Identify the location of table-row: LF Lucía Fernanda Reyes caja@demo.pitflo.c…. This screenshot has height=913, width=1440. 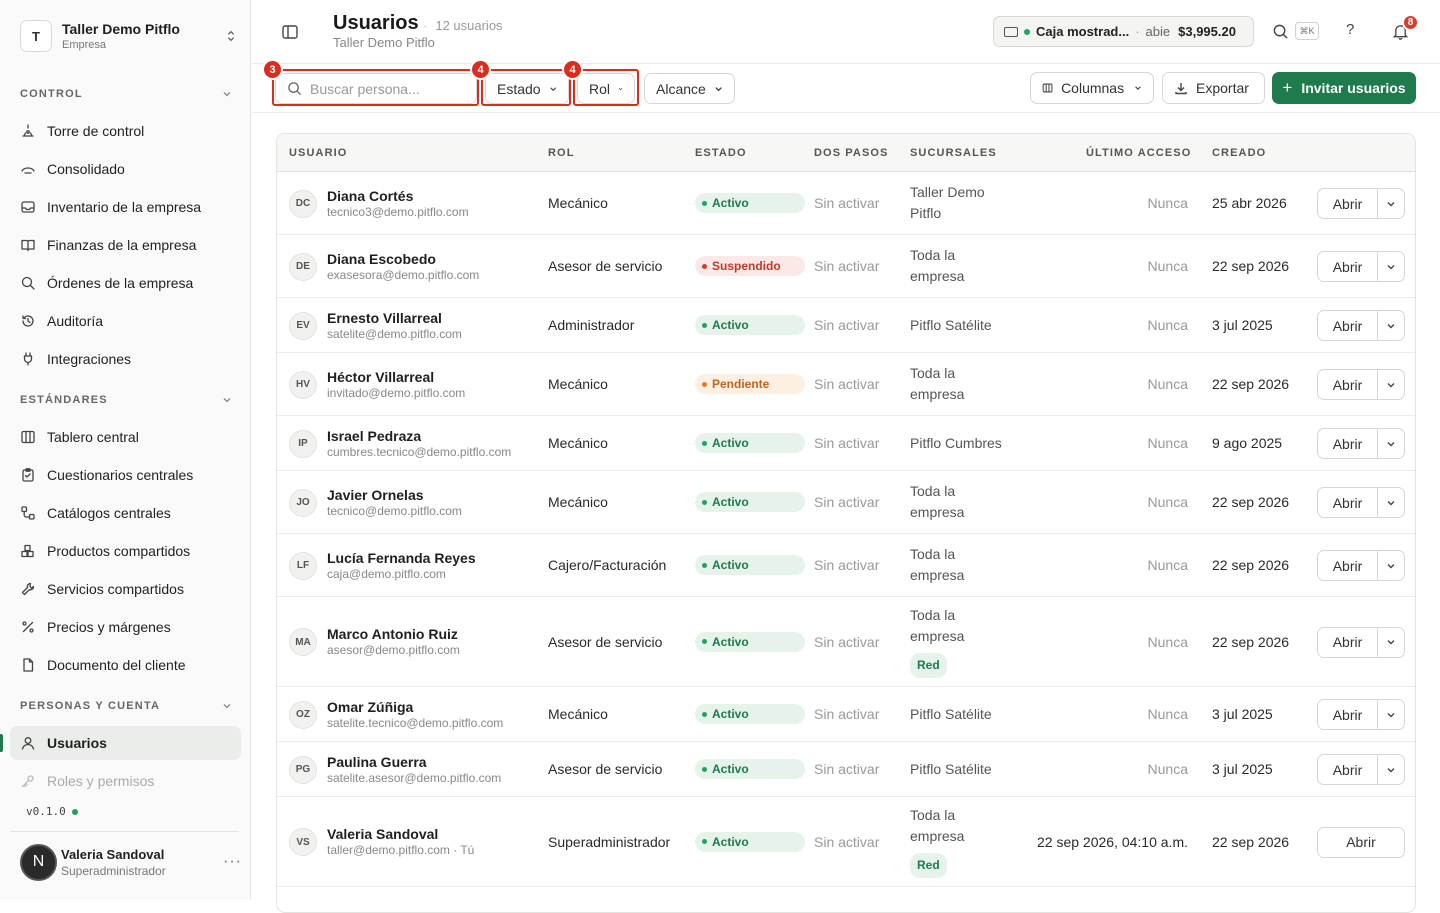
(846, 565).